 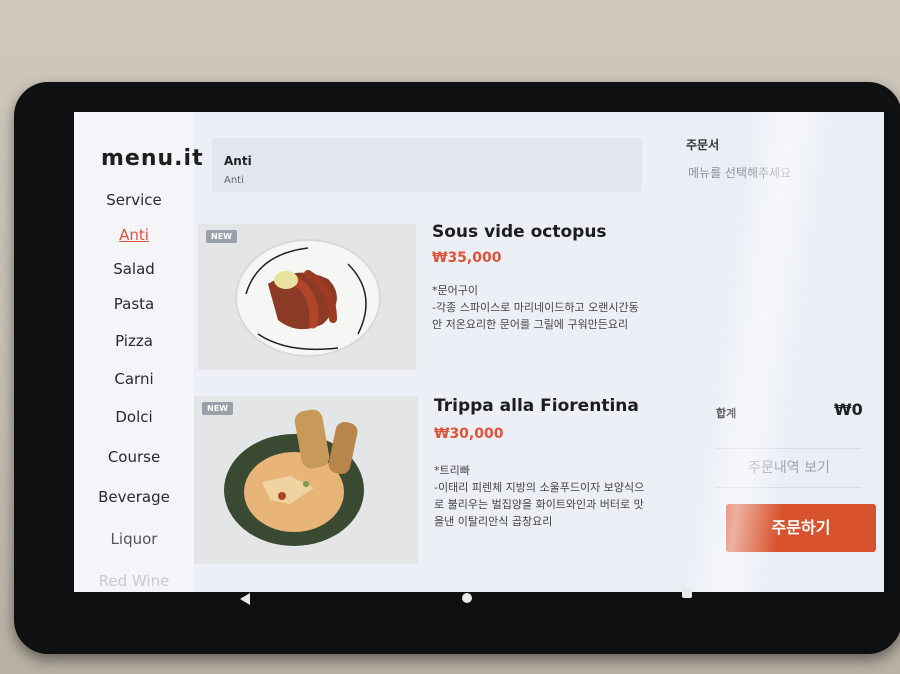 I want to click on order-total-row: 합계 ₩0, so click(x=776, y=415).